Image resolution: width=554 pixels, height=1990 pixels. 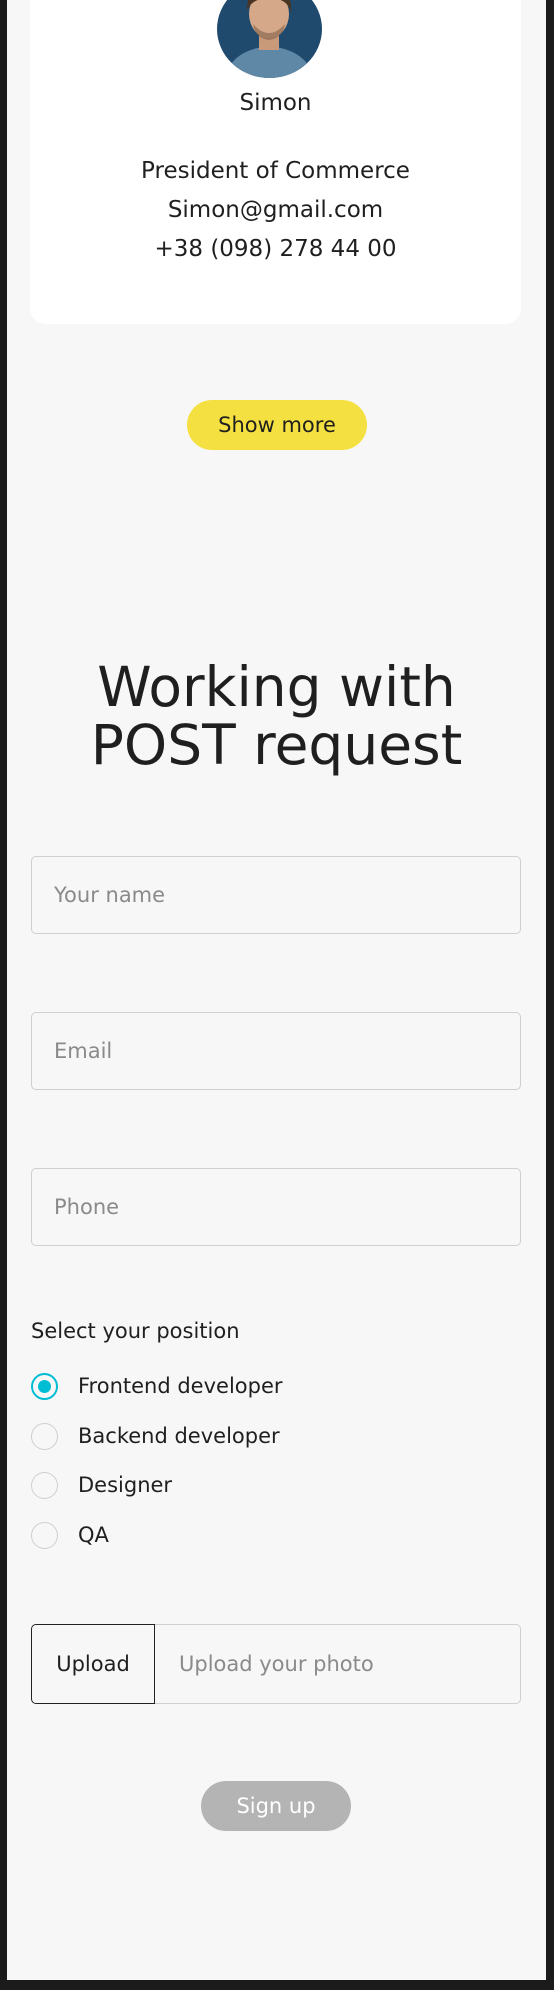 I want to click on upload-button: Upload, so click(x=93, y=1664).